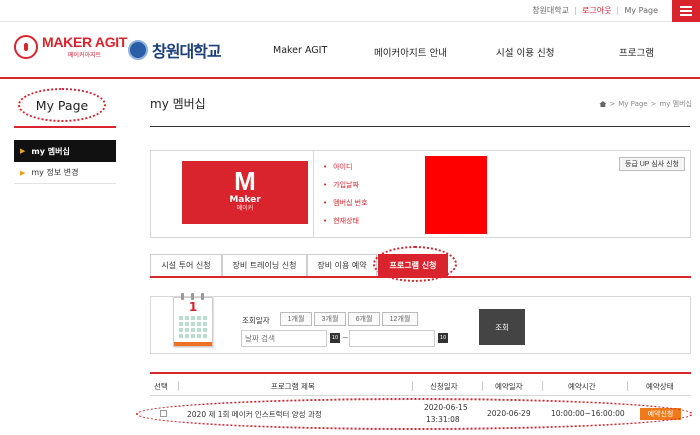 The height and width of the screenshot is (435, 700). What do you see at coordinates (341, 221) in the screenshot?
I see `field-label-status: 현재상태` at bounding box center [341, 221].